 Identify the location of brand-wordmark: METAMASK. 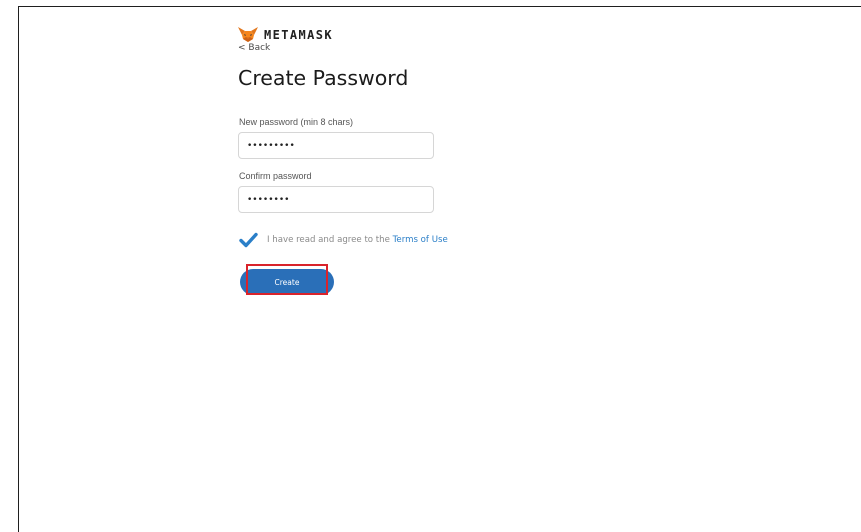
(298, 35).